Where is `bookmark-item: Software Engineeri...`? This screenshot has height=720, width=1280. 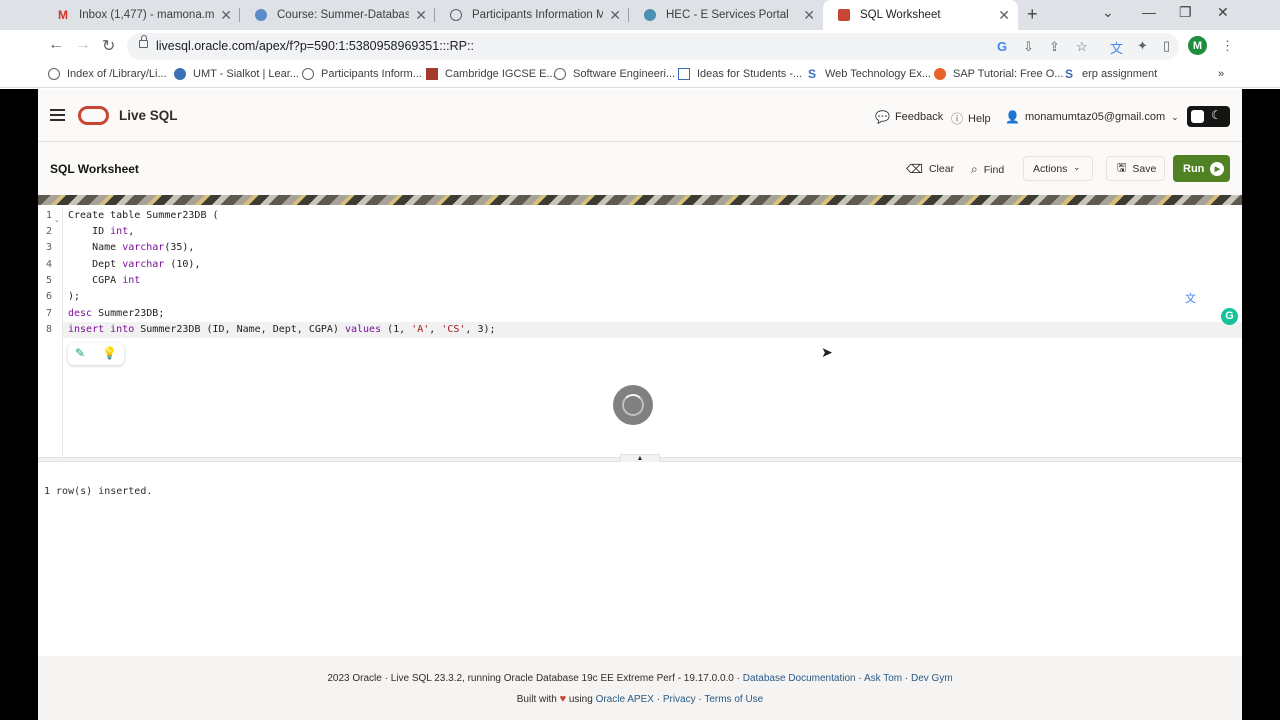 bookmark-item: Software Engineeri... is located at coordinates (614, 74).